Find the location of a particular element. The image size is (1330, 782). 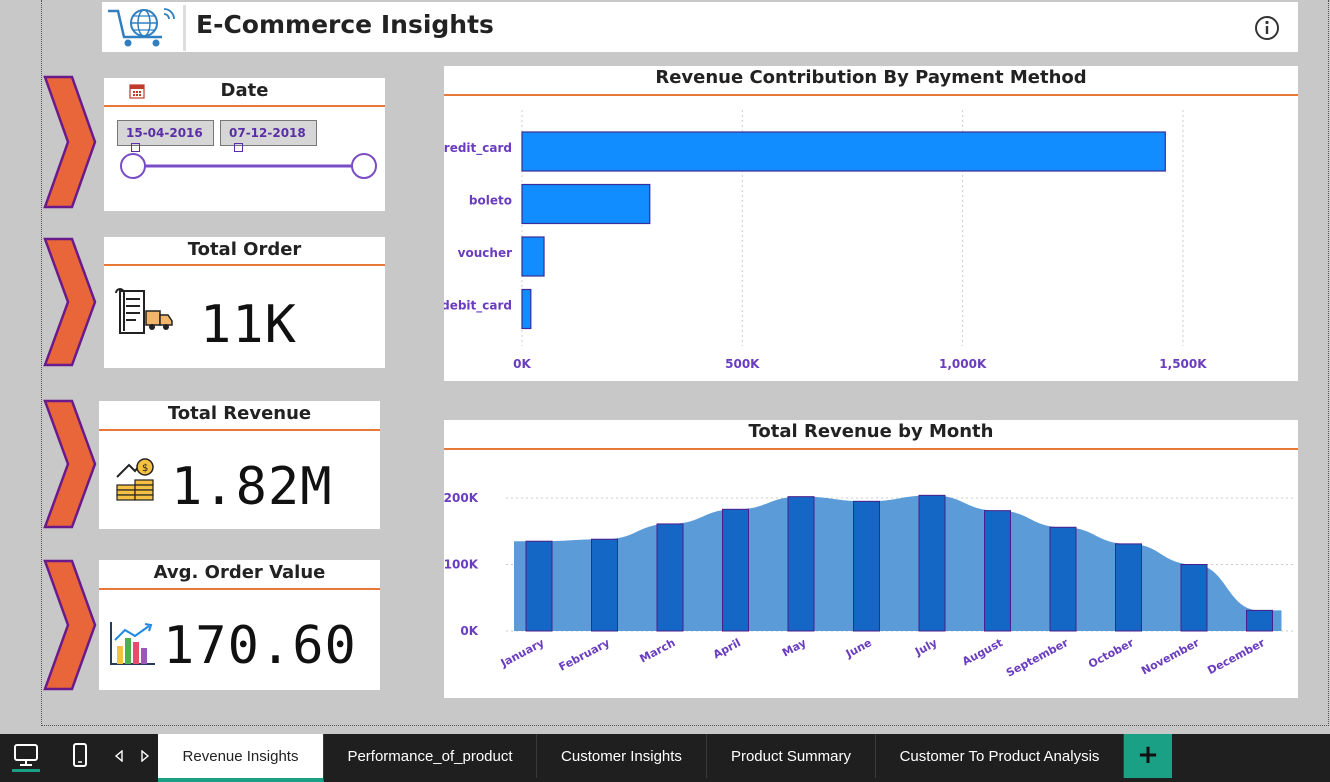

x-tick-label: March is located at coordinates (658, 650).